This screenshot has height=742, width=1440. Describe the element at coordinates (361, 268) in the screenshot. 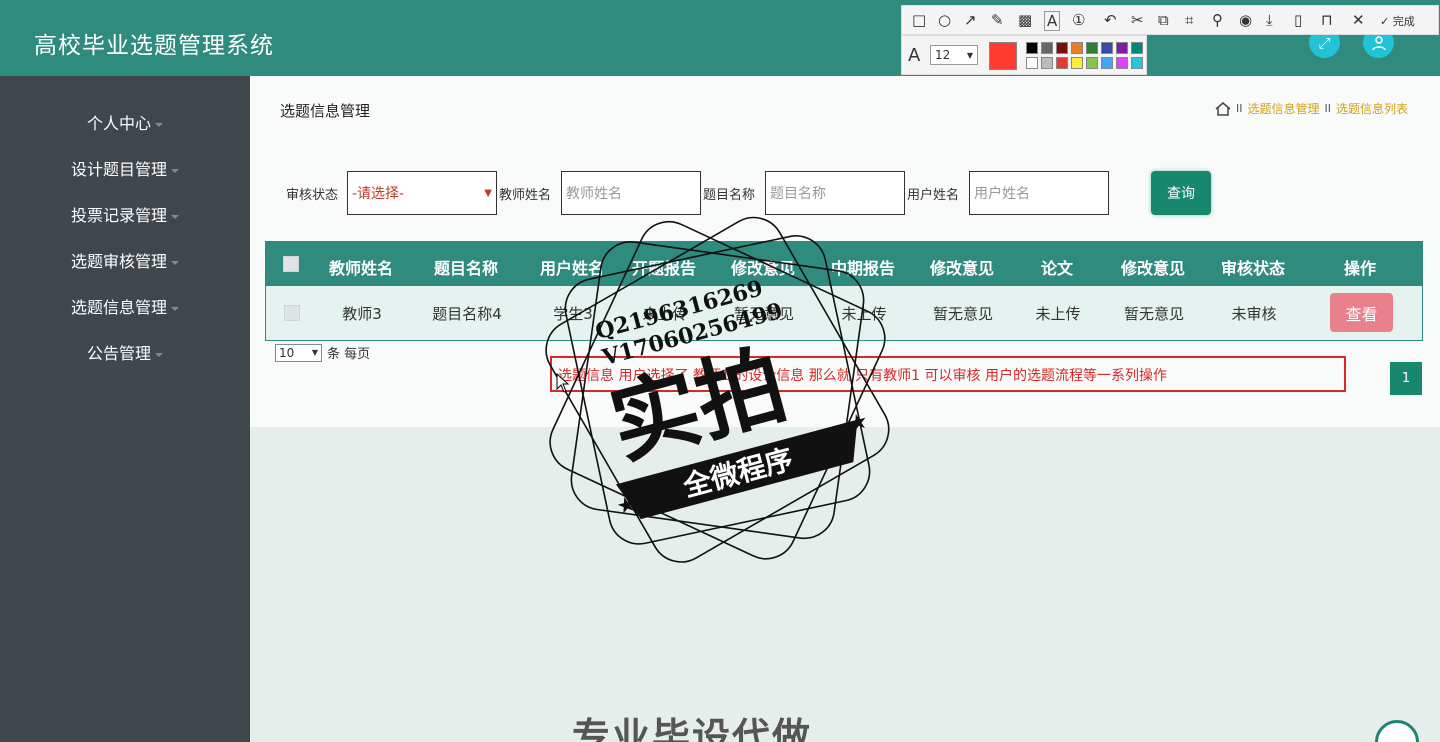

I see `column-header: 教师姓名` at that location.